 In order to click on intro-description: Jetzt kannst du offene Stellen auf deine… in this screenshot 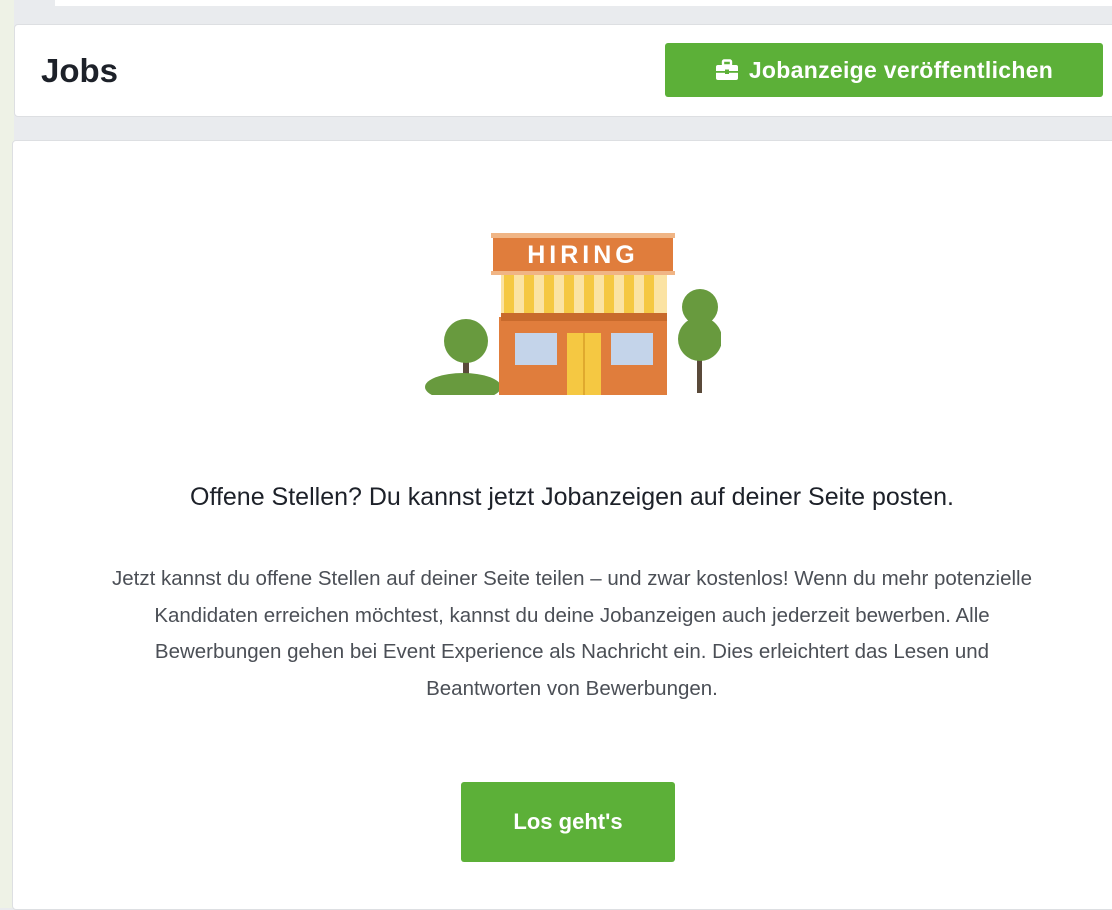, I will do `click(572, 633)`.